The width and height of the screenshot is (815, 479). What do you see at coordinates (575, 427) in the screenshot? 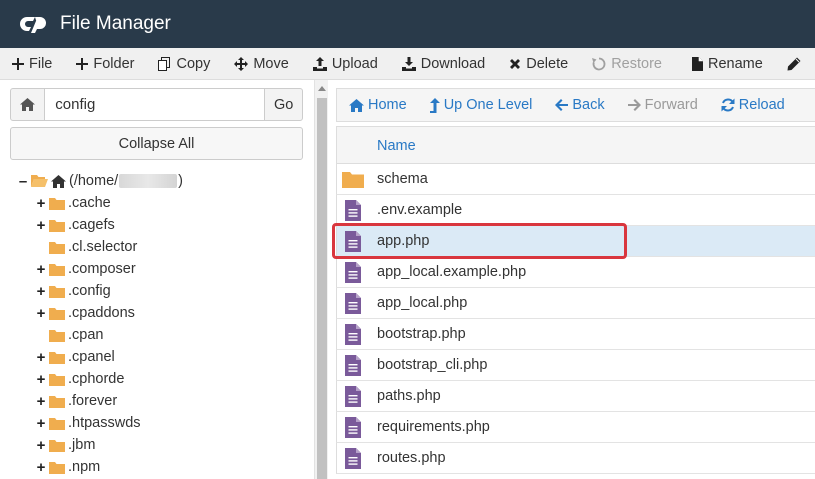
I see `table-row: requirements.php` at bounding box center [575, 427].